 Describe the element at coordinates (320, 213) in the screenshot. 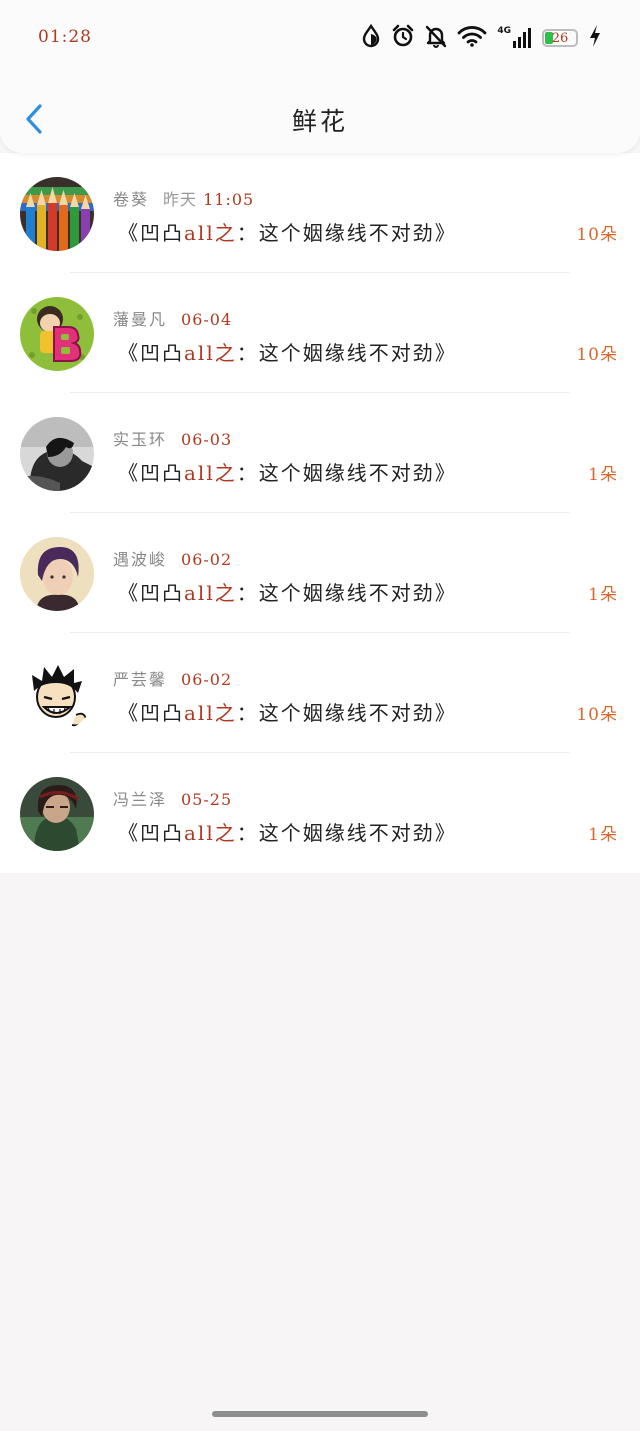

I see `list-item: 卷葵 昨天 11:05 《凹凸all之：这个姻缘线不对劲》 10朵` at that location.